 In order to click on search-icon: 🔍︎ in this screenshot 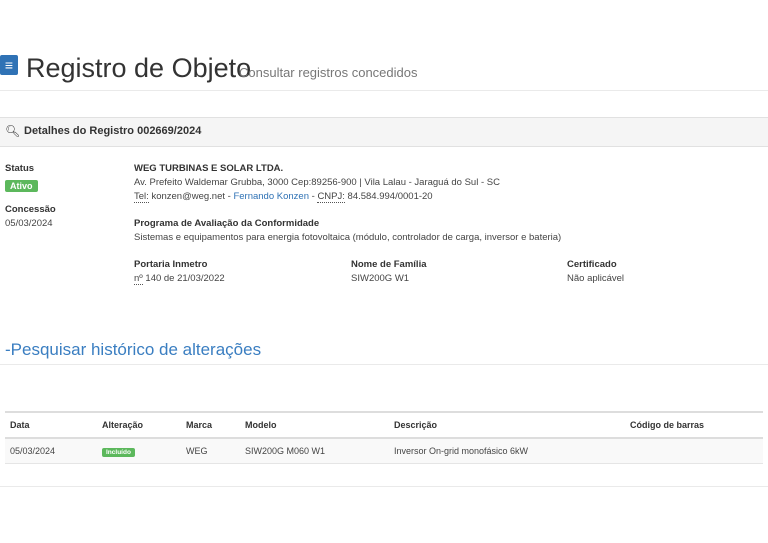, I will do `click(13, 131)`.